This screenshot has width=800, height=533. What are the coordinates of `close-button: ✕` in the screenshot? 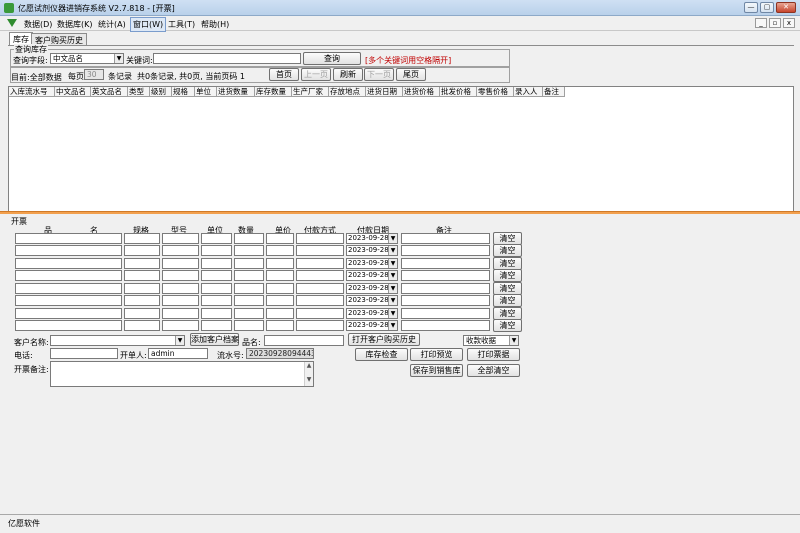 It's located at (786, 7).